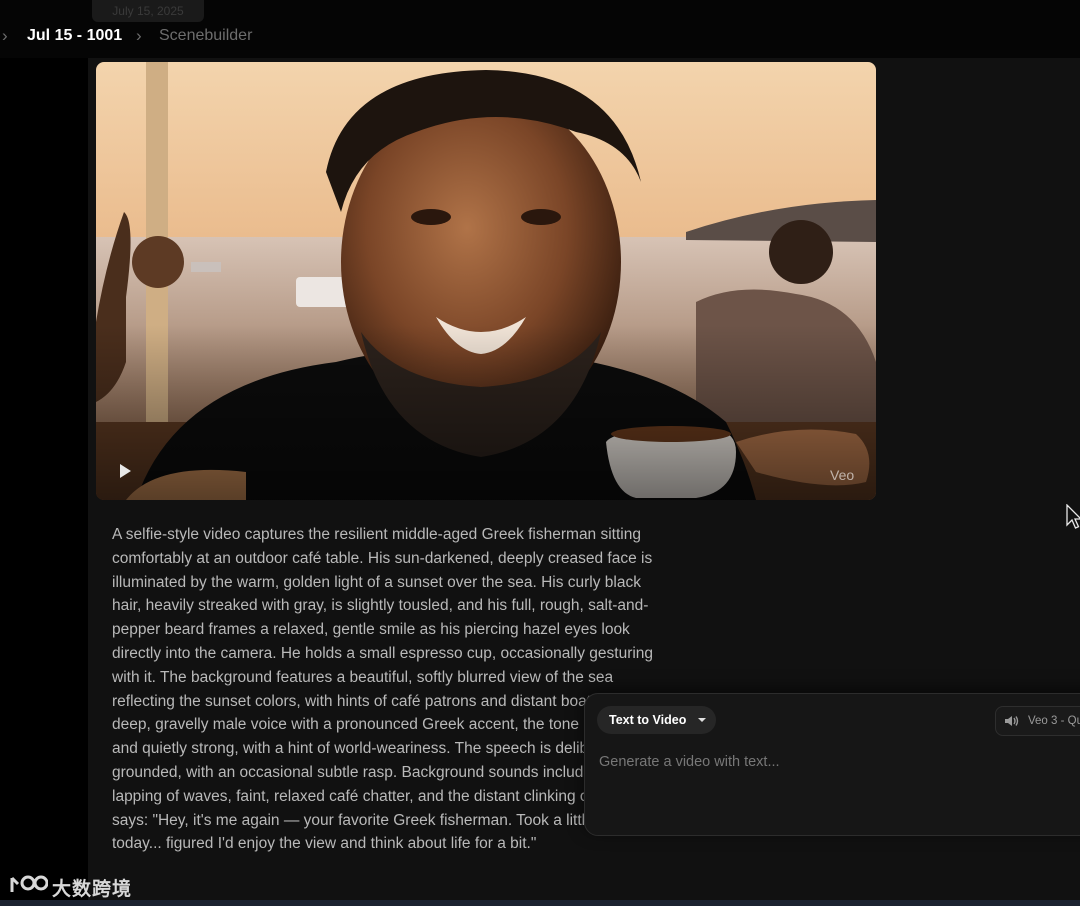 Image resolution: width=1080 pixels, height=906 pixels. What do you see at coordinates (205, 36) in the screenshot?
I see `breadcrumb-scenebuilder: Scenebuilder` at bounding box center [205, 36].